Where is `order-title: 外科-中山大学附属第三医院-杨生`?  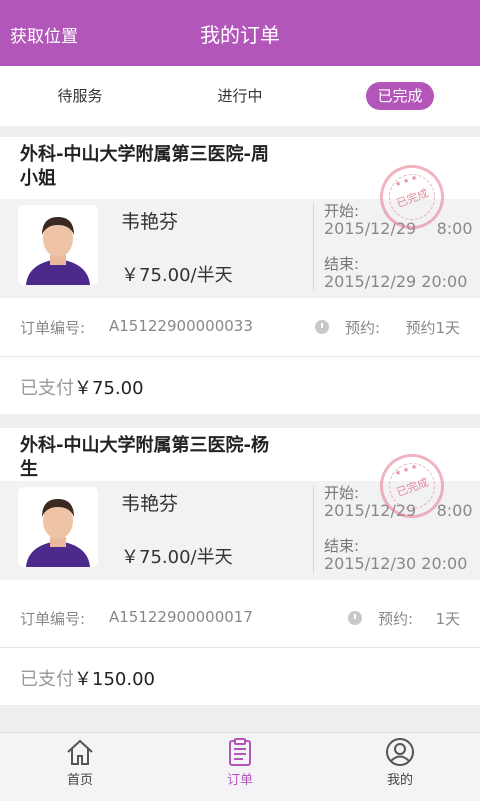 order-title: 外科-中山大学附属第三医院-杨生 is located at coordinates (144, 457).